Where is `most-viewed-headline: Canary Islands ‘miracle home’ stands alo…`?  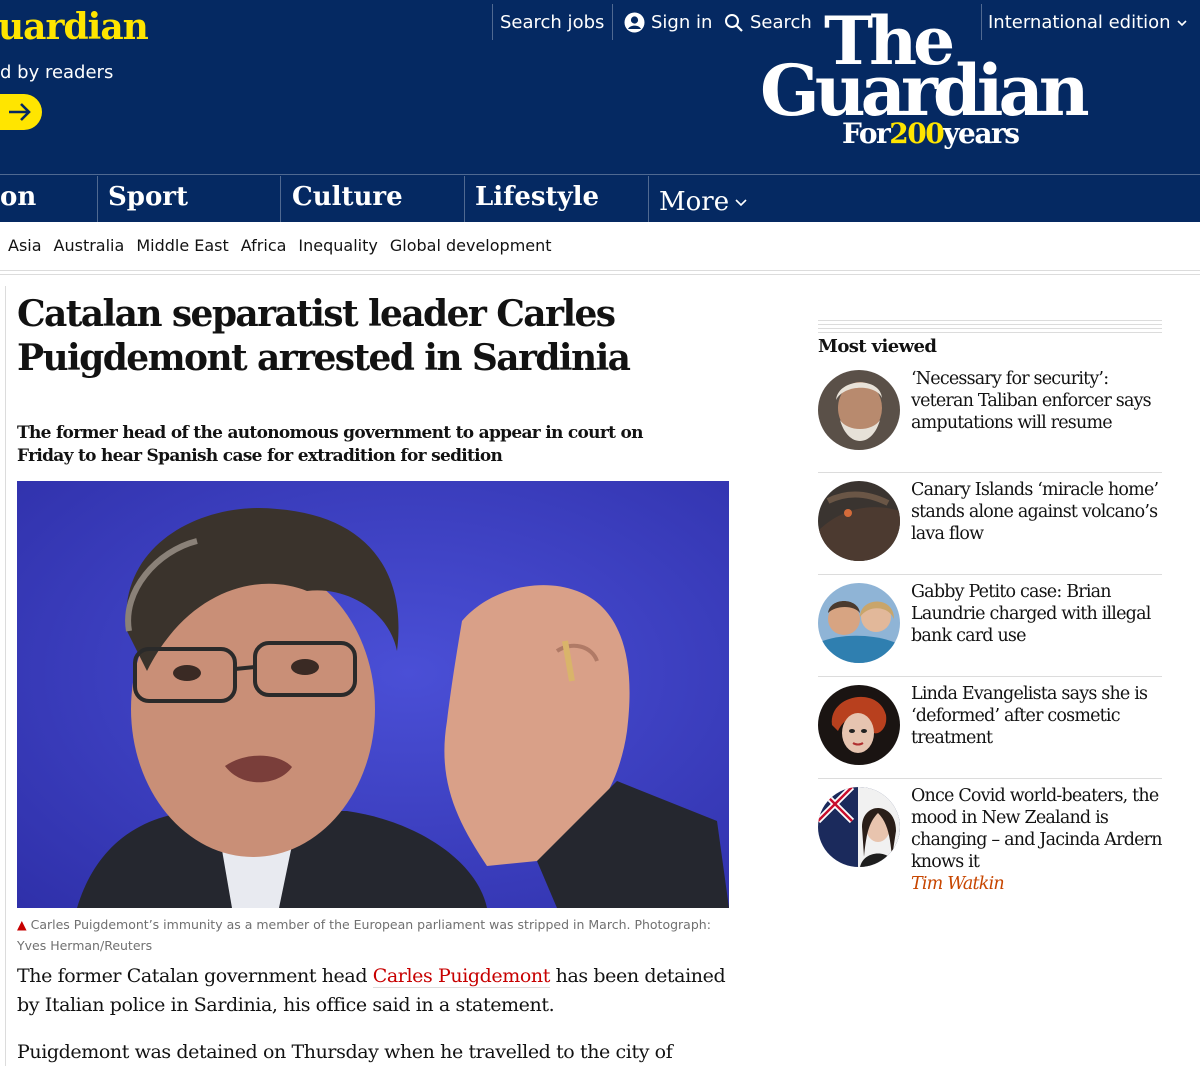 most-viewed-headline: Canary Islands ‘miracle home’ stands alo… is located at coordinates (1035, 512).